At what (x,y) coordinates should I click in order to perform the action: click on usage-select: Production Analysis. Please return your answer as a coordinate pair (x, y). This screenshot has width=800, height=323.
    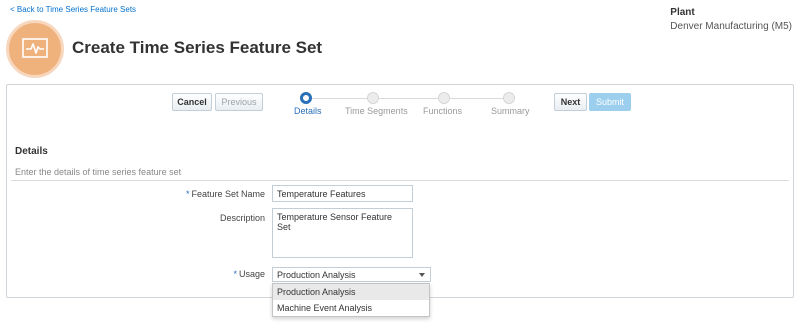
    Looking at the image, I should click on (351, 274).